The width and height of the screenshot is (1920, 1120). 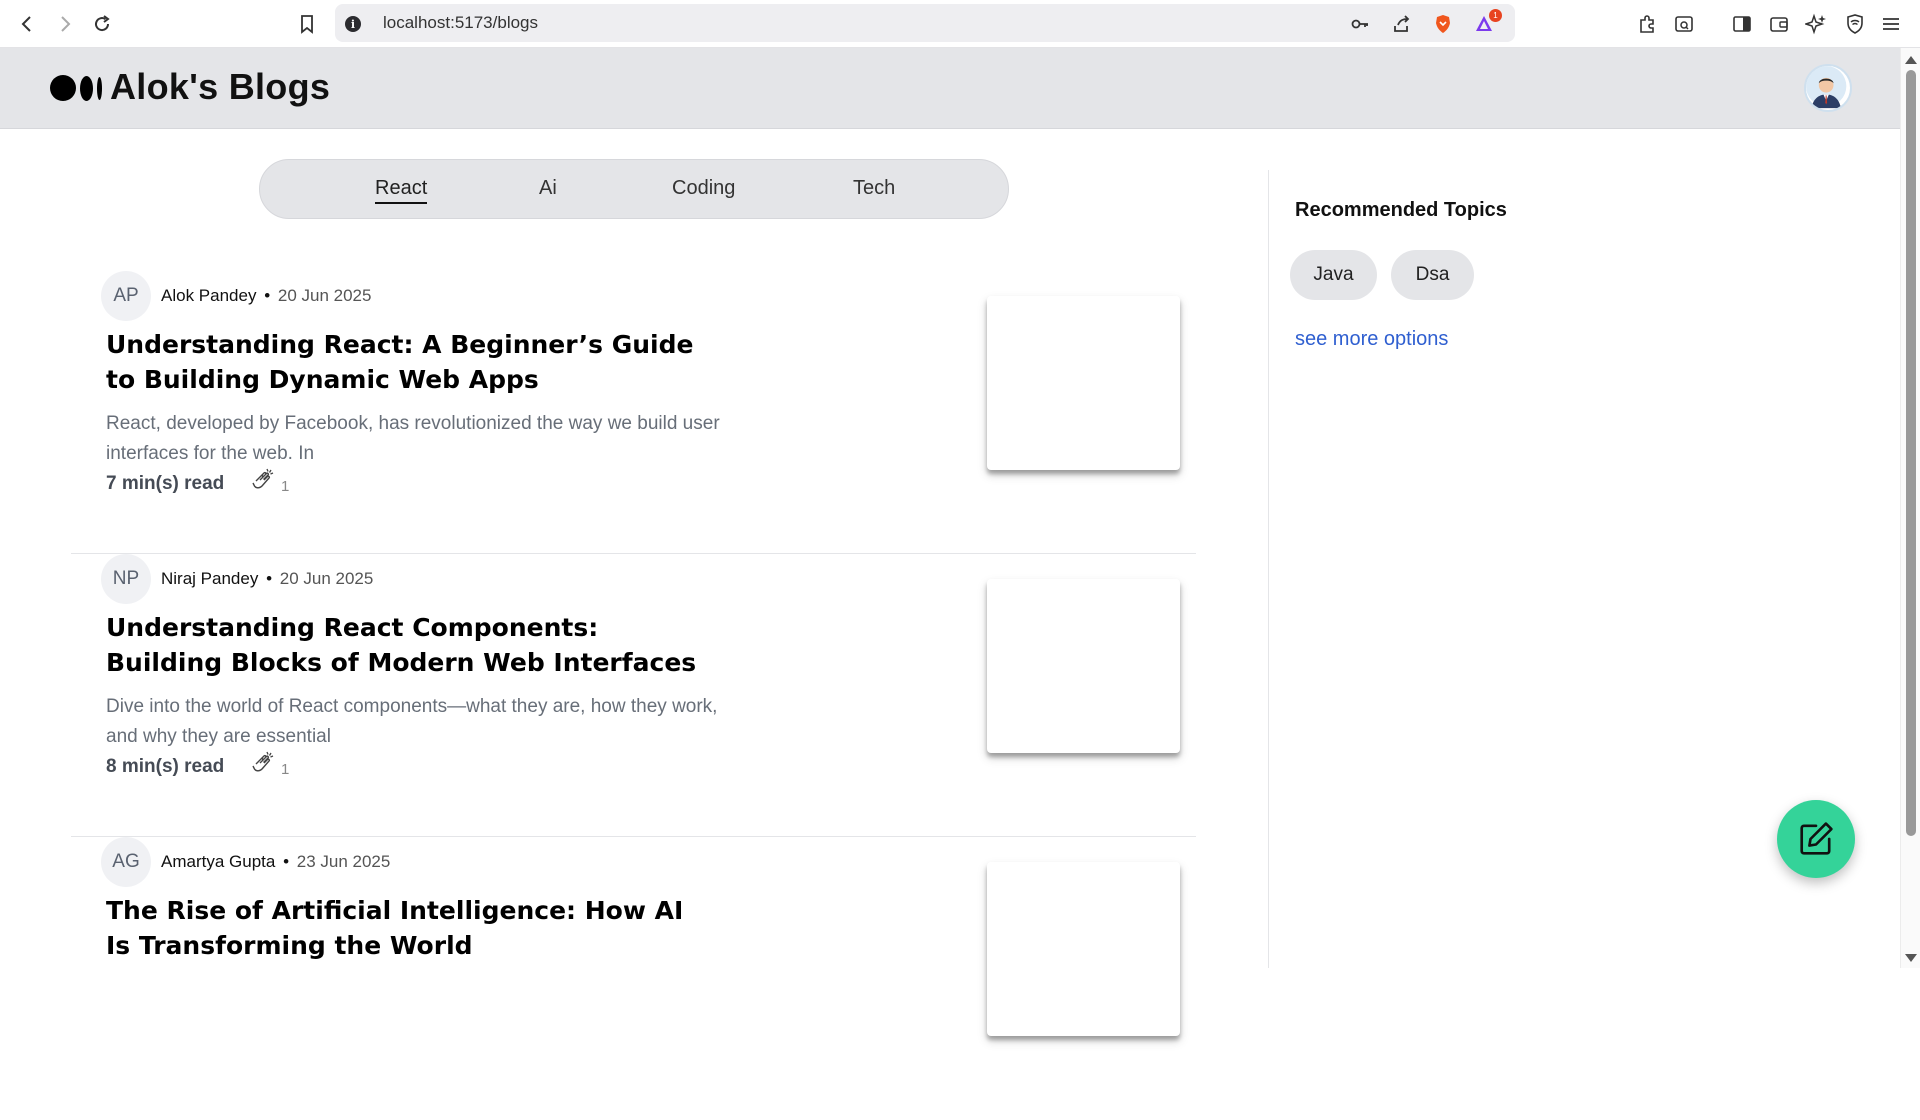 What do you see at coordinates (1443, 24) in the screenshot?
I see `brave-shields-icon` at bounding box center [1443, 24].